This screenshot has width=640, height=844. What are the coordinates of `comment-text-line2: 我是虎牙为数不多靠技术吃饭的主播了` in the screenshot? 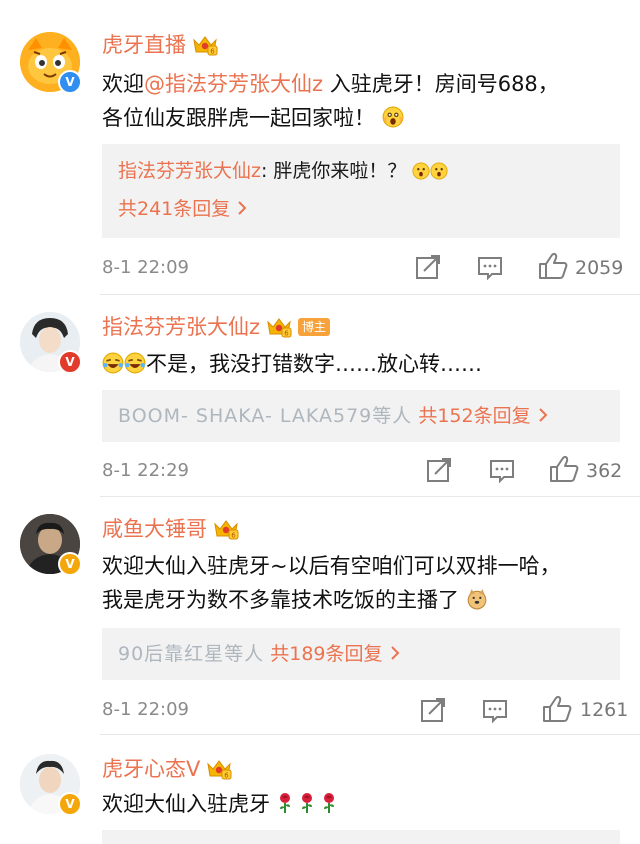 It's located at (362, 600).